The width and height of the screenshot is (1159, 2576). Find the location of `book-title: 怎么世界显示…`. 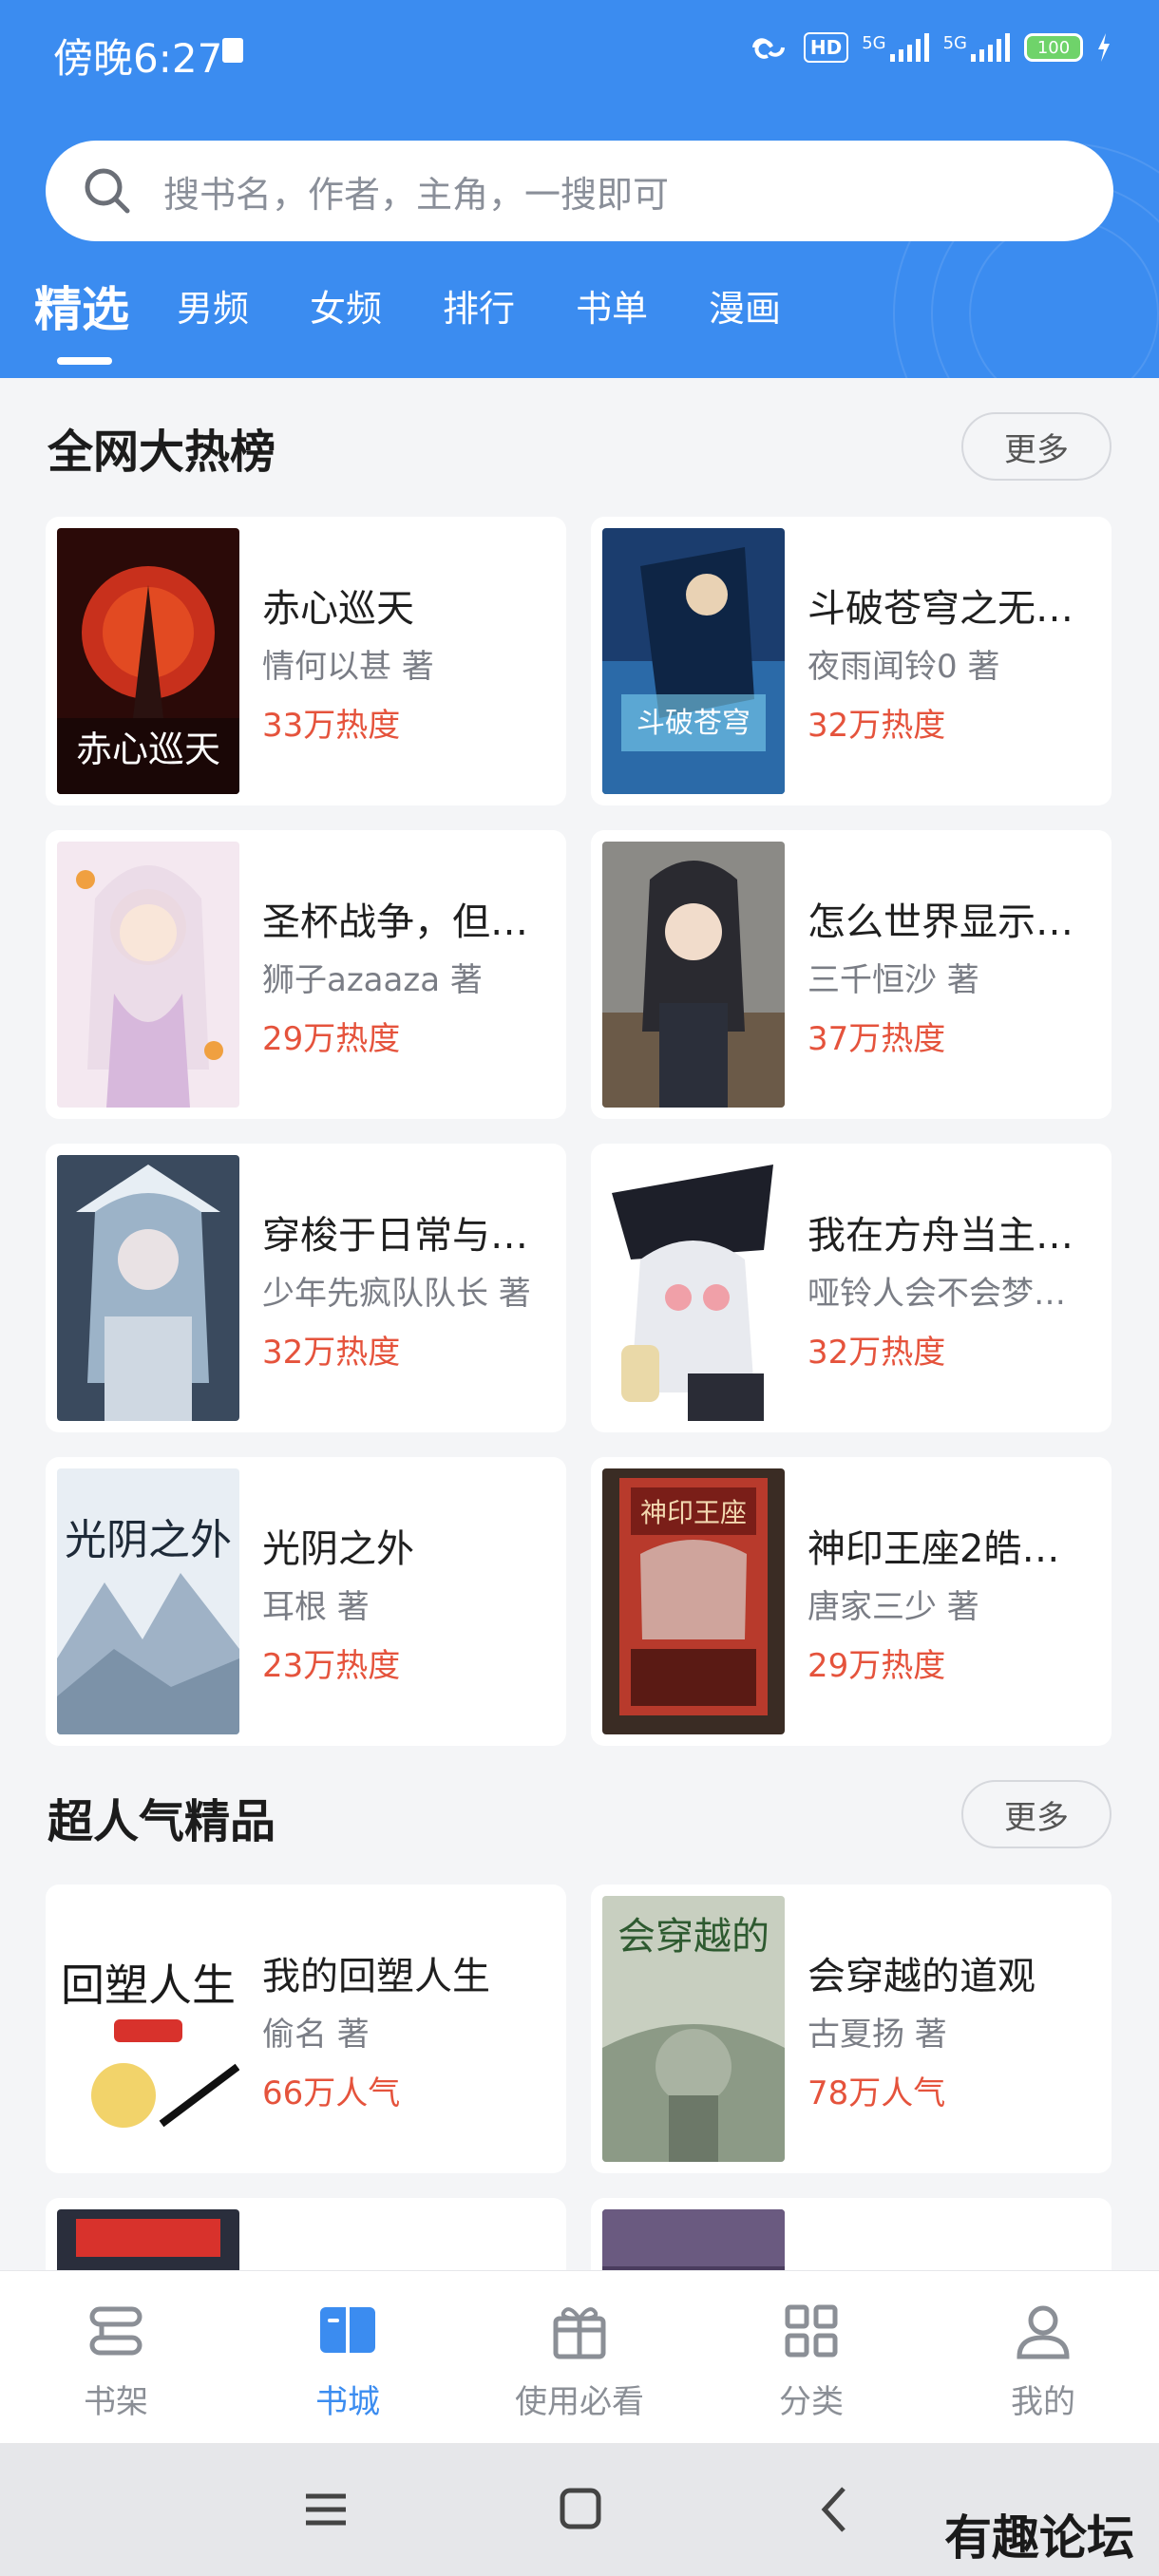

book-title: 怎么世界显示… is located at coordinates (941, 922).